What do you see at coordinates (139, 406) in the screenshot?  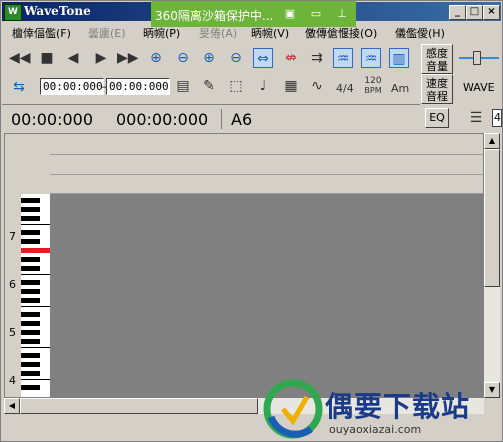 I see `horizontal-scroll-thumb` at bounding box center [139, 406].